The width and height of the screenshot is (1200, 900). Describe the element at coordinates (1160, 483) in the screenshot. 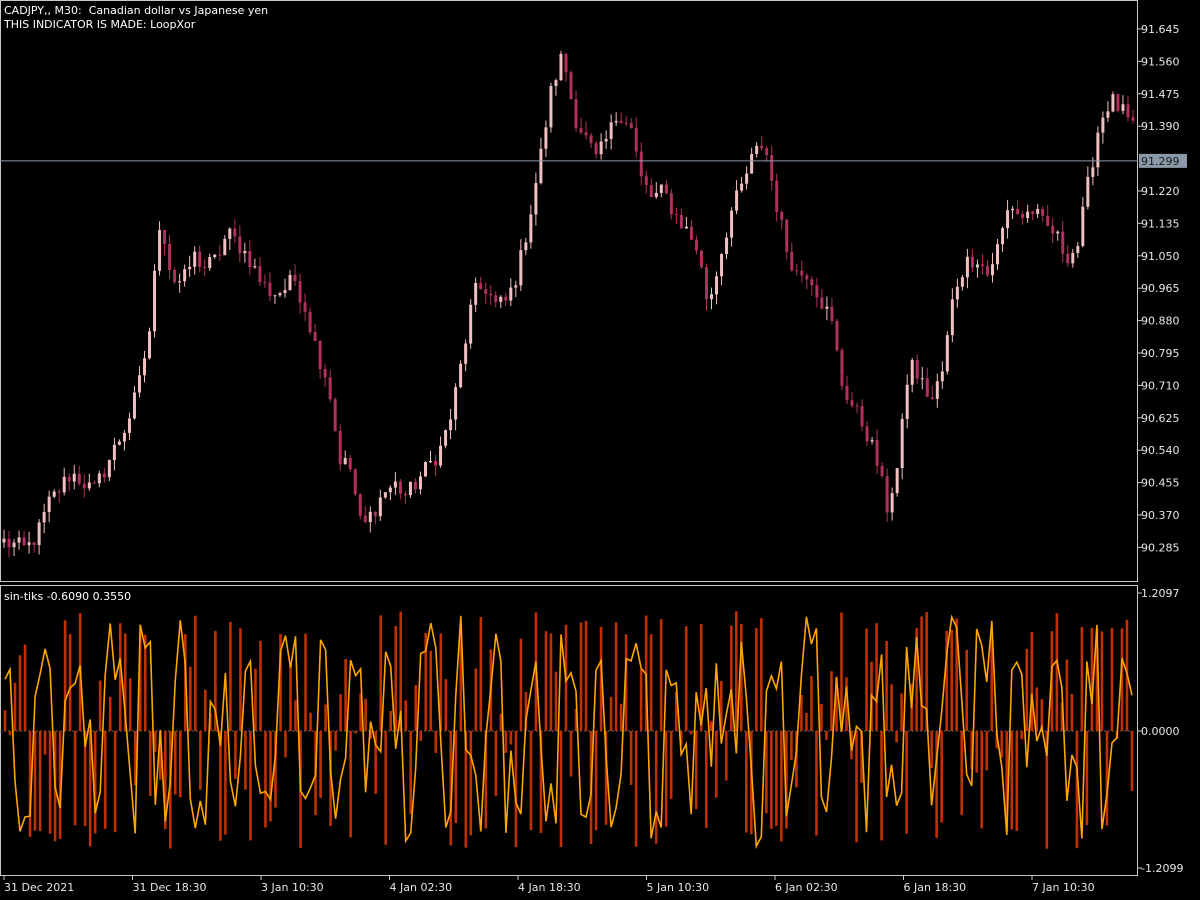

I see `price-tick-label: 90.455` at that location.